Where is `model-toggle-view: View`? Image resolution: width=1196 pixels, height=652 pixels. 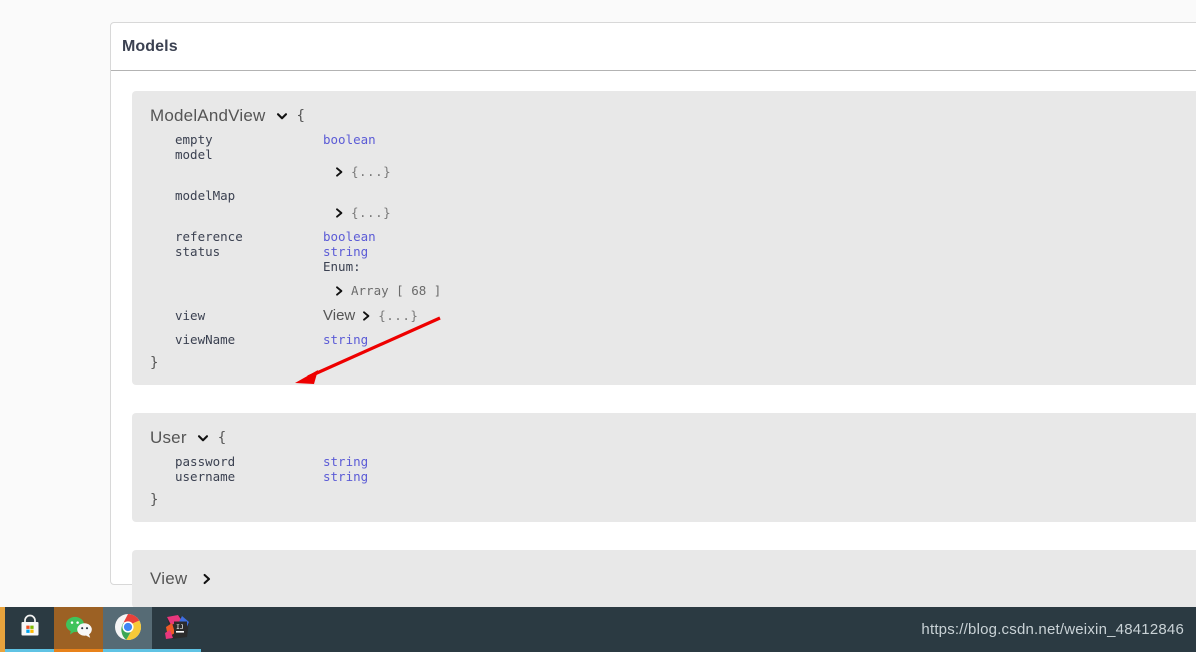 model-toggle-view: View is located at coordinates (671, 579).